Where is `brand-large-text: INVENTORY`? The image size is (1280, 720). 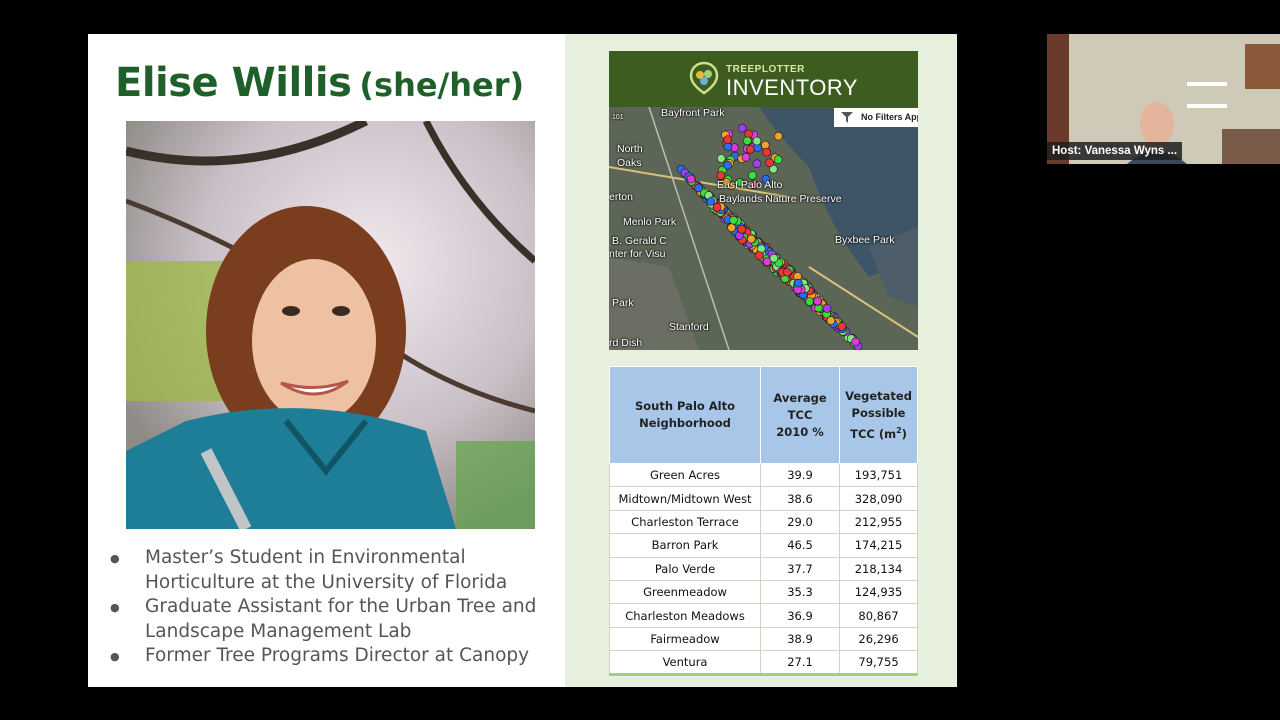
brand-large-text: INVENTORY is located at coordinates (792, 87).